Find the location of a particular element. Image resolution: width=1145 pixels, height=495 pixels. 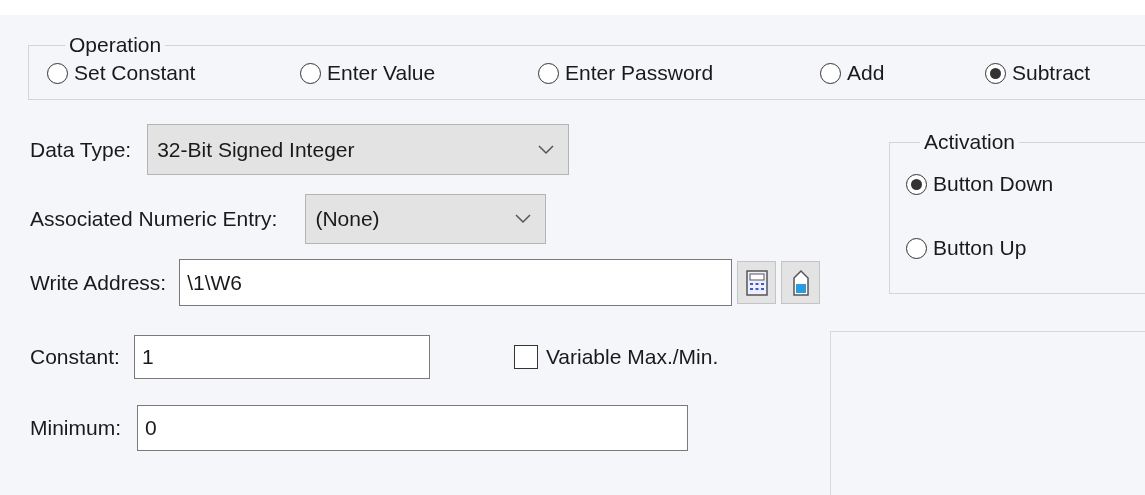

field-label: Minimum: is located at coordinates (75, 428).